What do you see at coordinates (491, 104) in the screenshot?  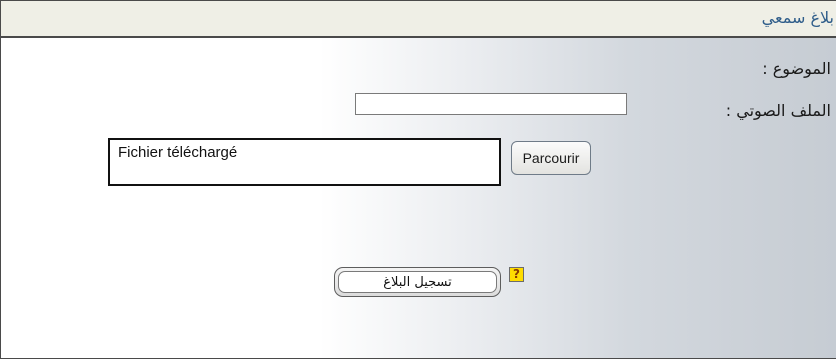 I see `subject-input` at bounding box center [491, 104].